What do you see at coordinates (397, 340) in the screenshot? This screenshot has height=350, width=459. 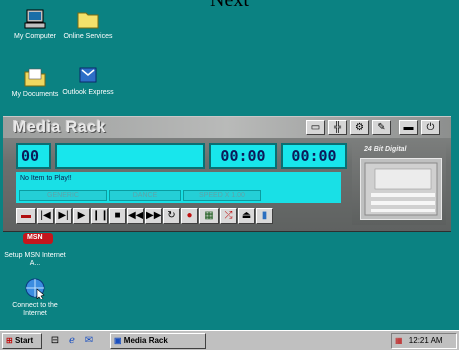 I see `network-tray-icon: ▦` at bounding box center [397, 340].